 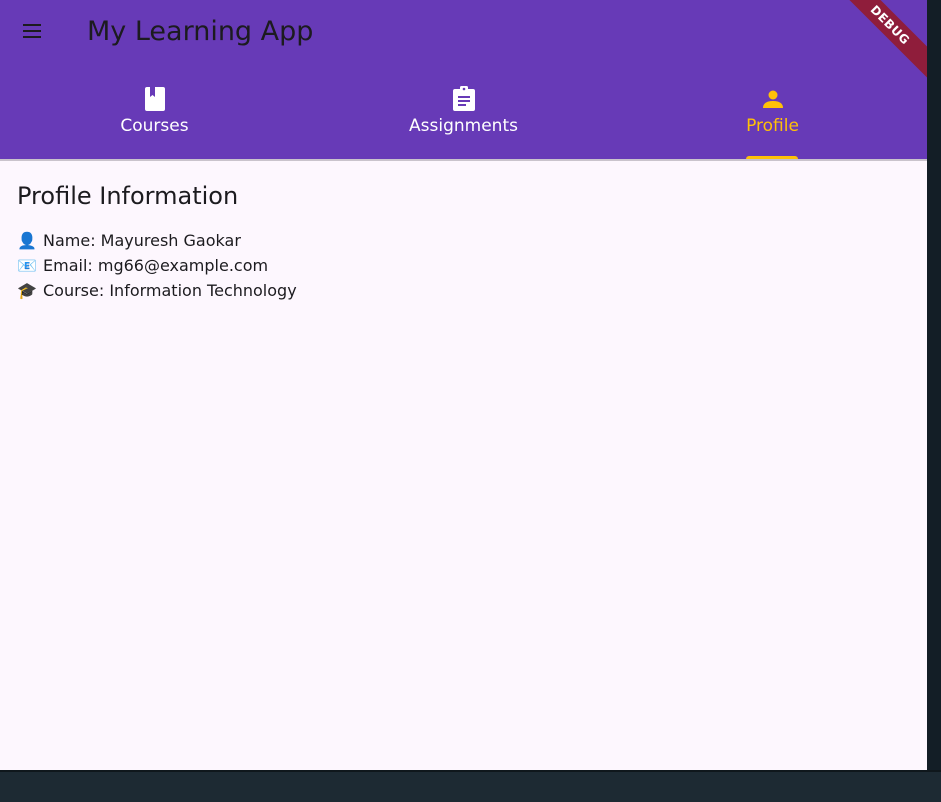 I want to click on person-icon, so click(x=773, y=99).